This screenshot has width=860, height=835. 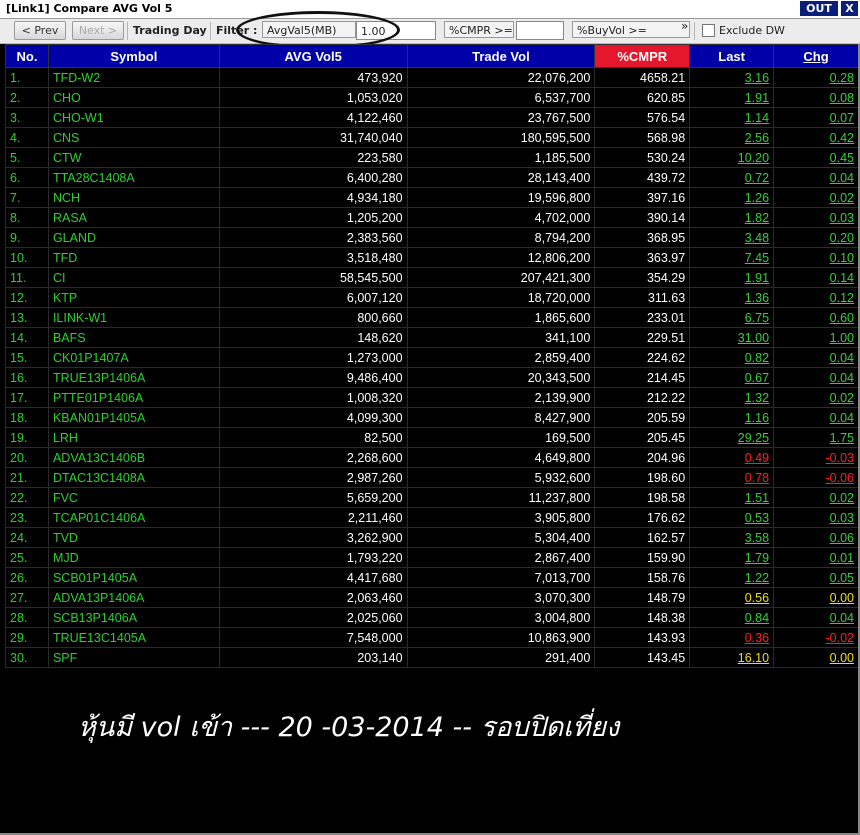 What do you see at coordinates (133, 237) in the screenshot?
I see `symbol-cell: GLAND` at bounding box center [133, 237].